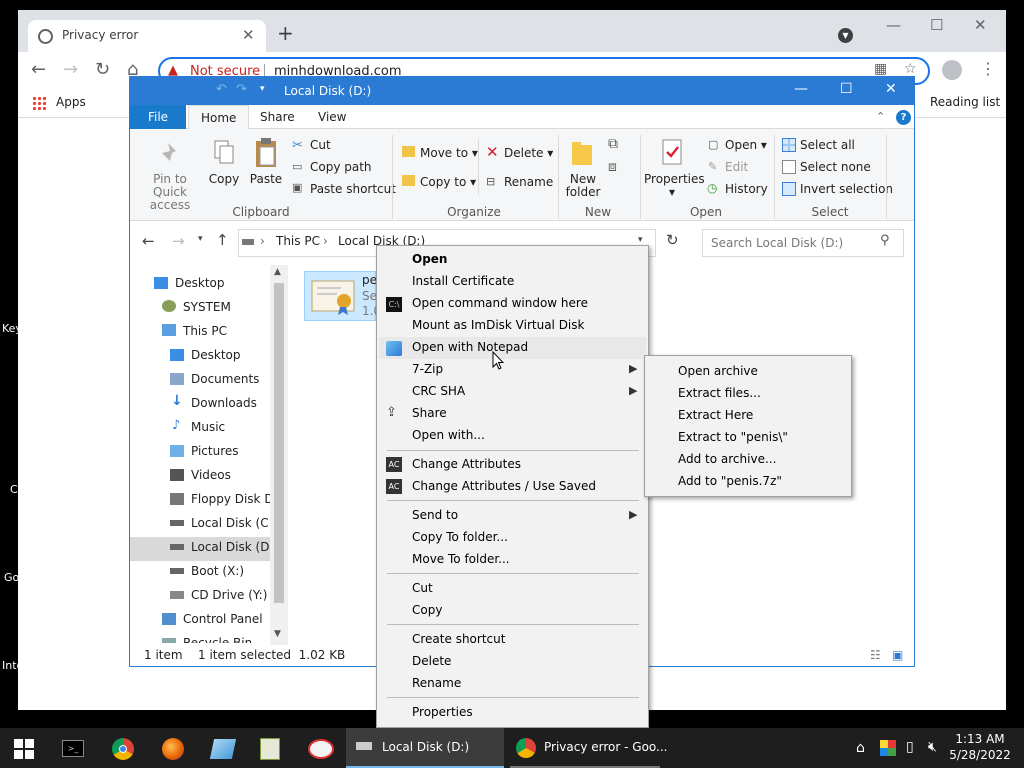 The width and height of the screenshot is (1024, 768). I want to click on menu-item-properties: Properties, so click(442, 712).